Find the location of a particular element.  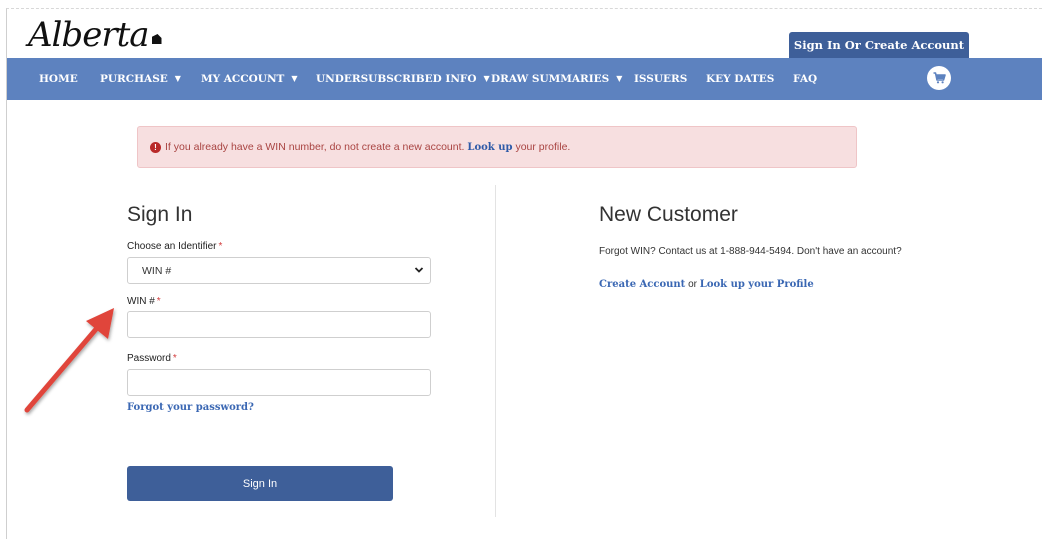

win-label-text: WIN # is located at coordinates (141, 301).